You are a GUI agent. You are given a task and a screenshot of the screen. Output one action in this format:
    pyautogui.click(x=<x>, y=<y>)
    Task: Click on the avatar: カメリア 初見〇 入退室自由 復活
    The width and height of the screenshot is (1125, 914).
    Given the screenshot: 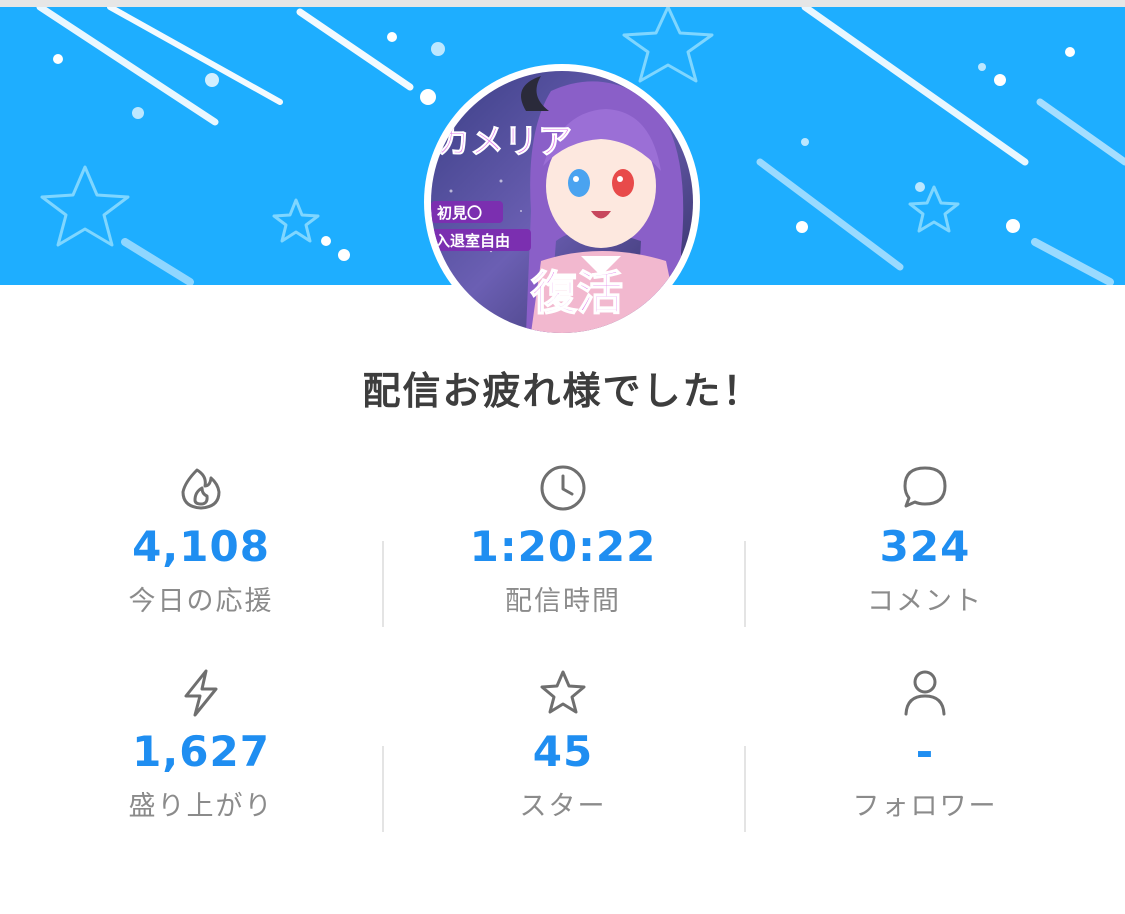 What is the action you would take?
    pyautogui.click(x=562, y=202)
    